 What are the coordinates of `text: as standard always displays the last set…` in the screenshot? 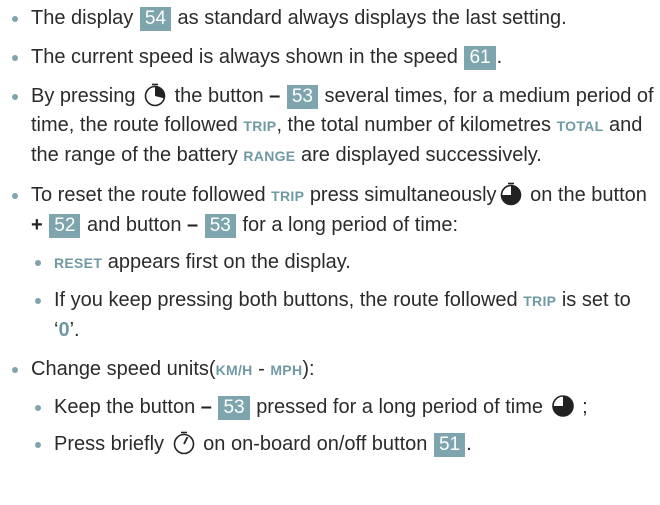 It's located at (372, 18).